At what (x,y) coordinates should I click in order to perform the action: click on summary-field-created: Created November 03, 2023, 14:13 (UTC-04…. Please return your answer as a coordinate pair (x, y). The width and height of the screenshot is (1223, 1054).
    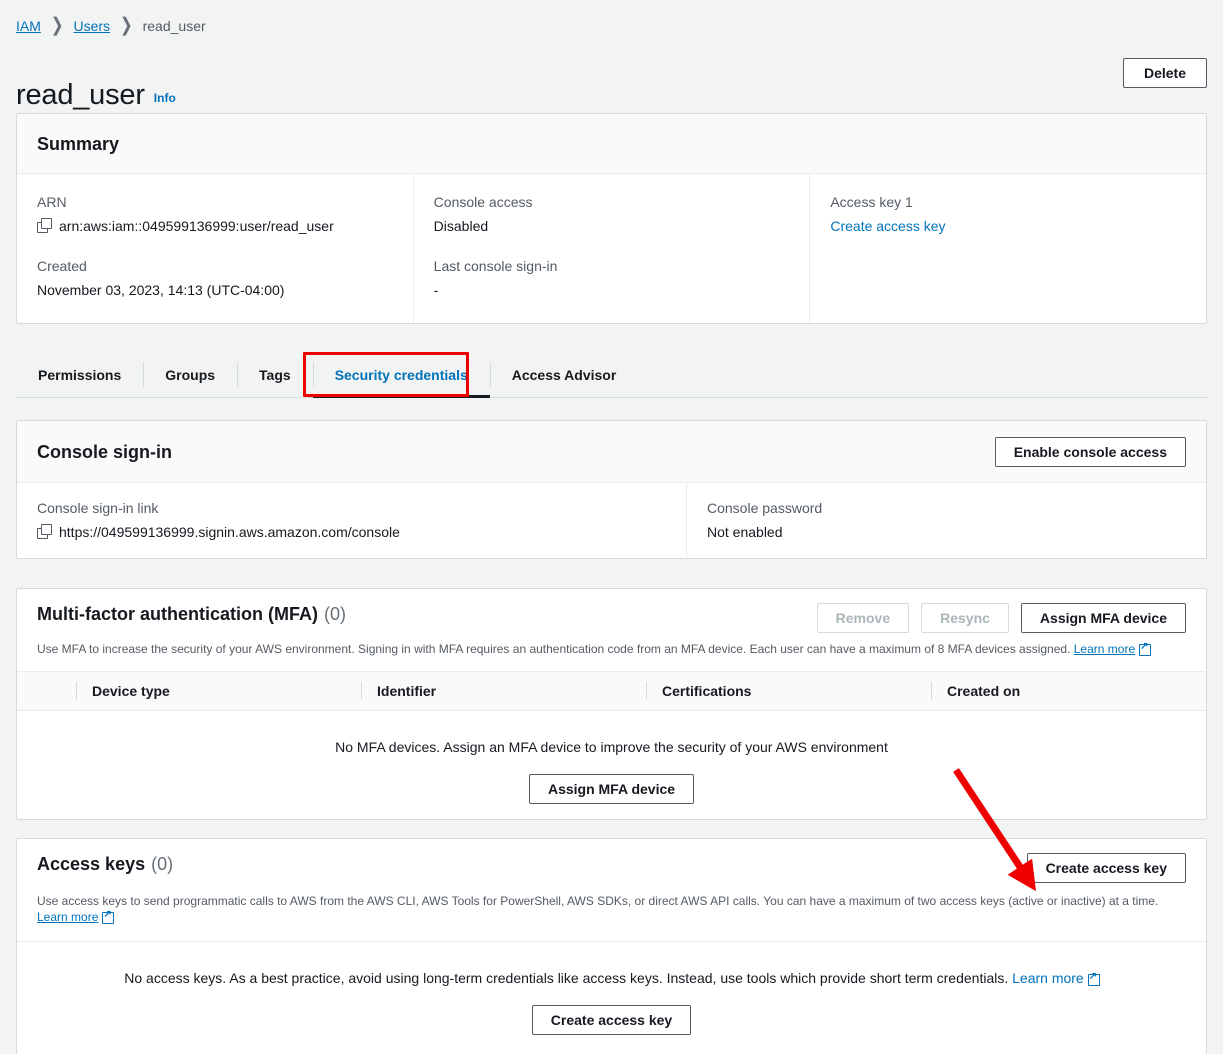
    Looking at the image, I should click on (215, 278).